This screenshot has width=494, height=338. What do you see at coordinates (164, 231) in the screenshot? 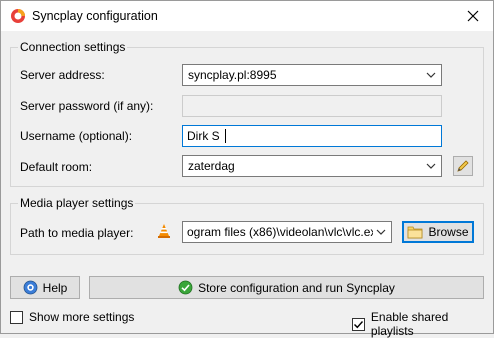
I see `vlc-cone-icon` at bounding box center [164, 231].